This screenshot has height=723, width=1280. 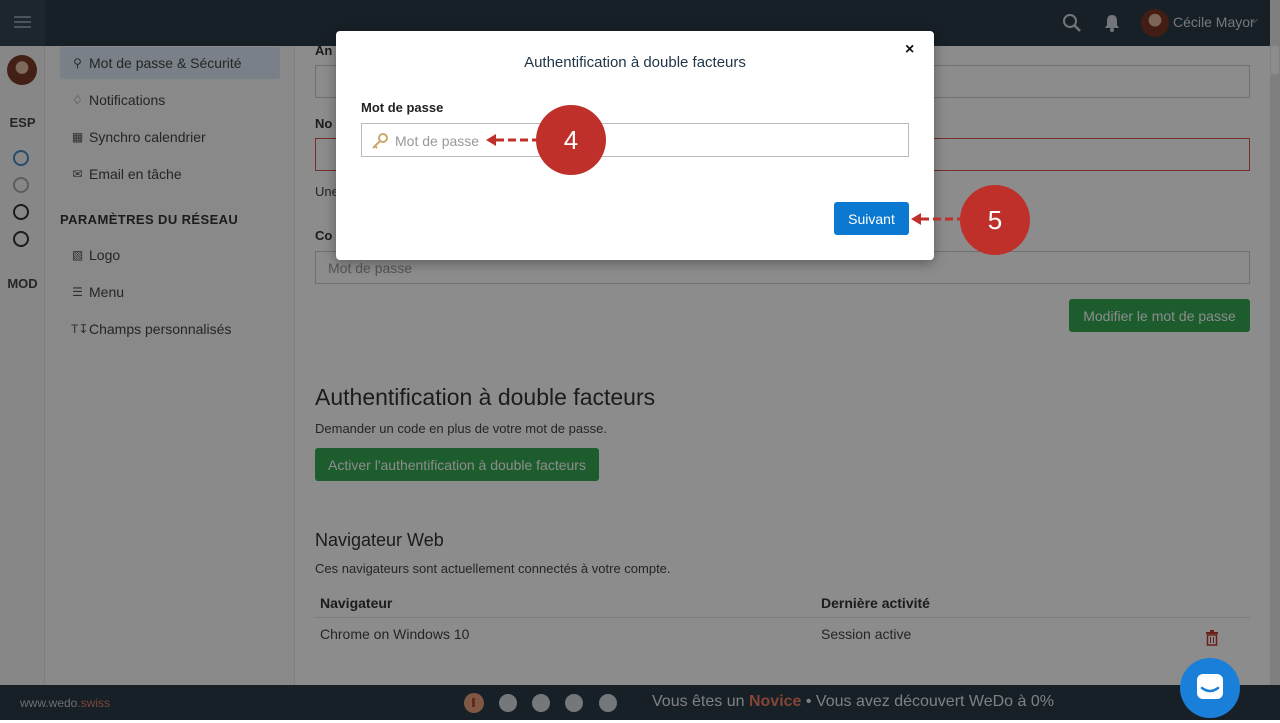 I want to click on password-placeholder: Mot de passe, so click(x=437, y=141).